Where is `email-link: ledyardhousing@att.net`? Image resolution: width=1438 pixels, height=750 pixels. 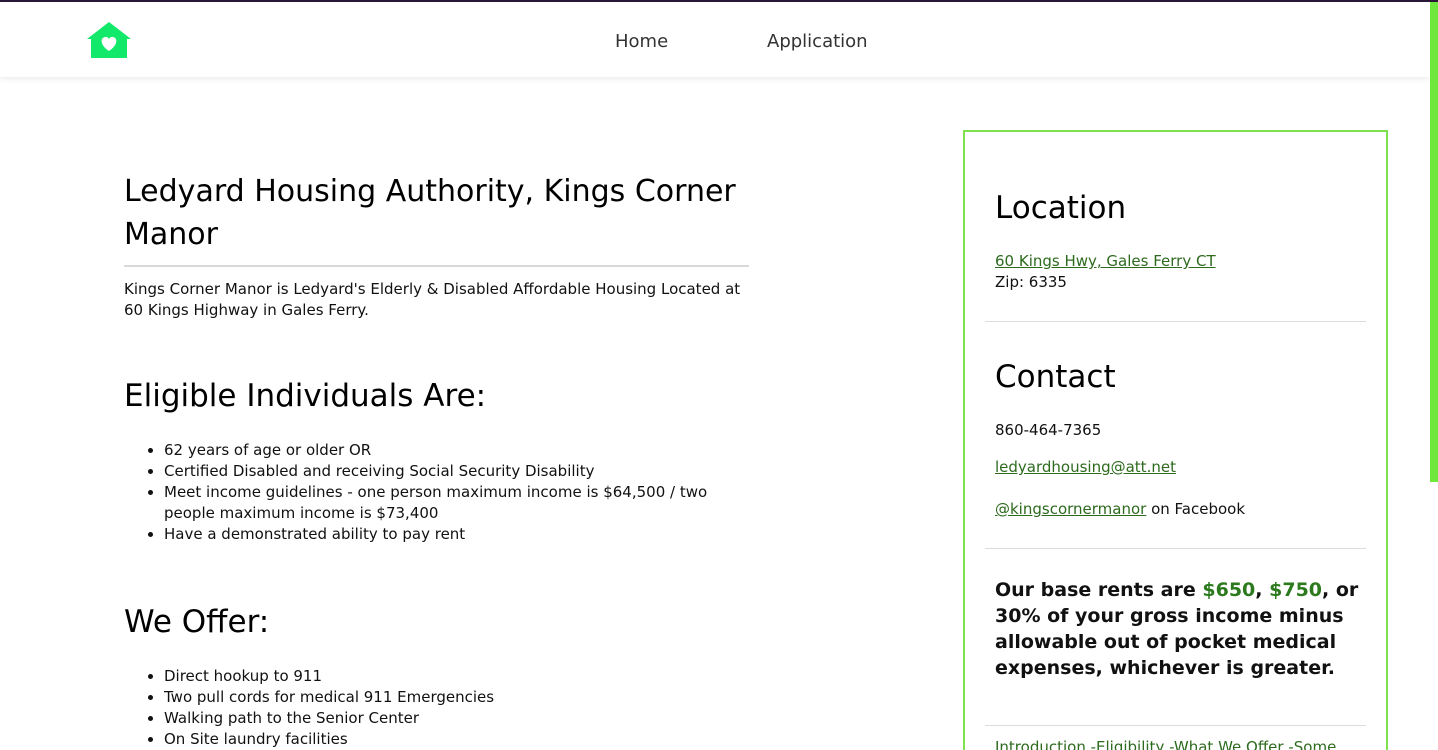 email-link: ledyardhousing@att.net is located at coordinates (1085, 467).